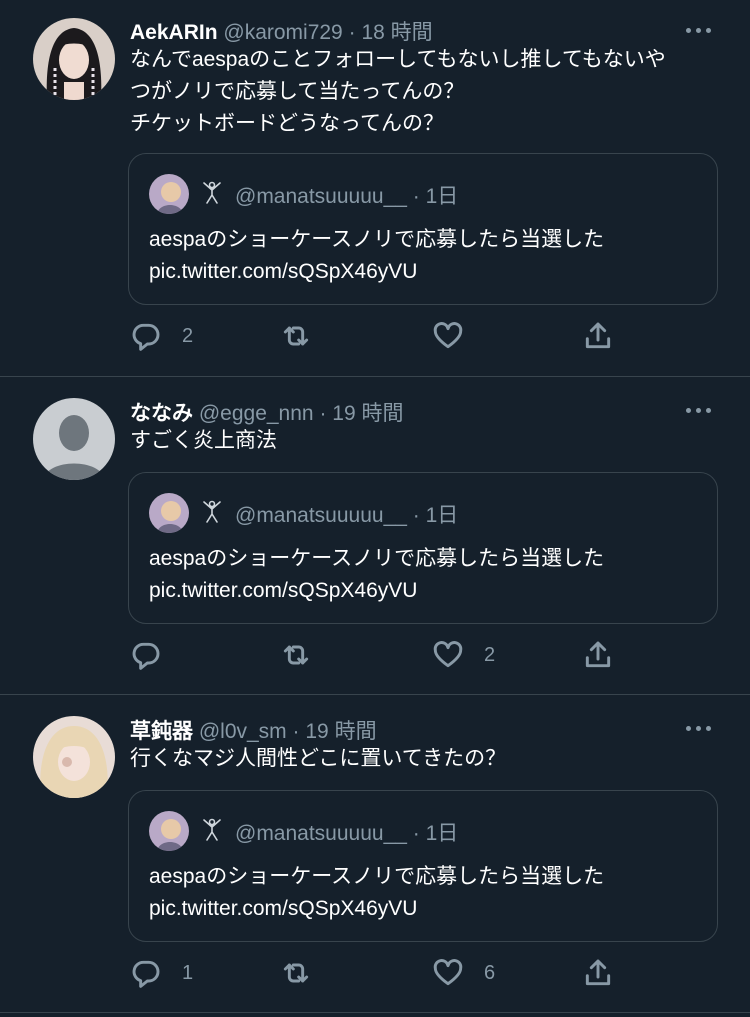 Image resolution: width=750 pixels, height=1017 pixels. Describe the element at coordinates (318, 758) in the screenshot. I see `tweet-text-line: 行くなマジ人間性どこに置いてきたの？` at that location.